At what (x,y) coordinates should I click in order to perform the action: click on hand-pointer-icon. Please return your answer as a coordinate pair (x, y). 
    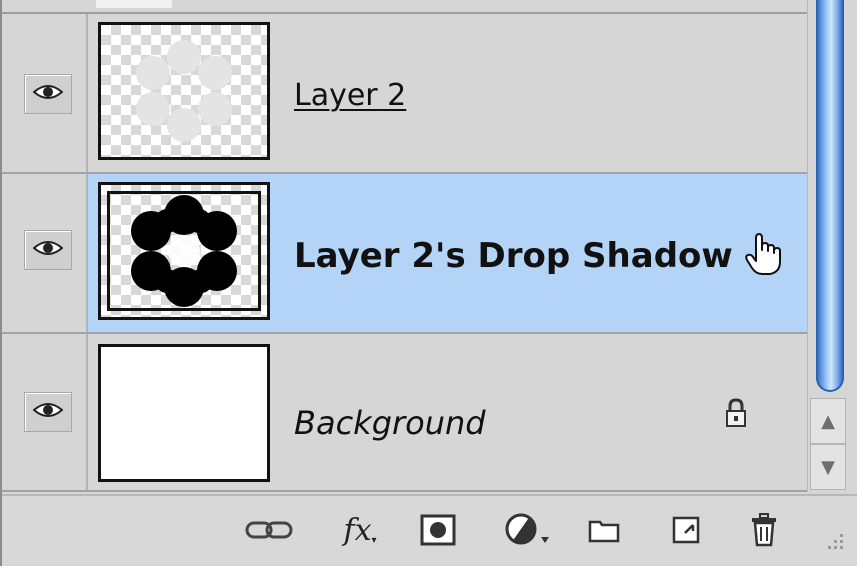
    Looking at the image, I should click on (764, 256).